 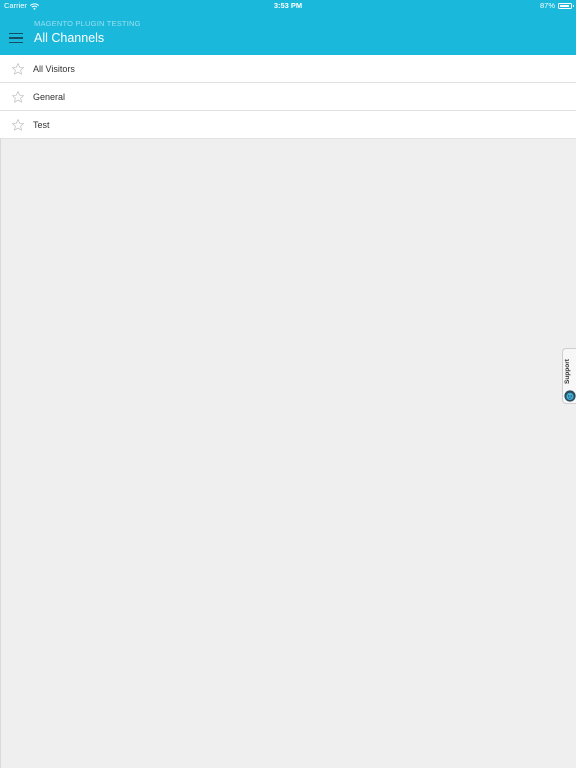 I want to click on status-time: 3:53 PM, so click(x=288, y=5).